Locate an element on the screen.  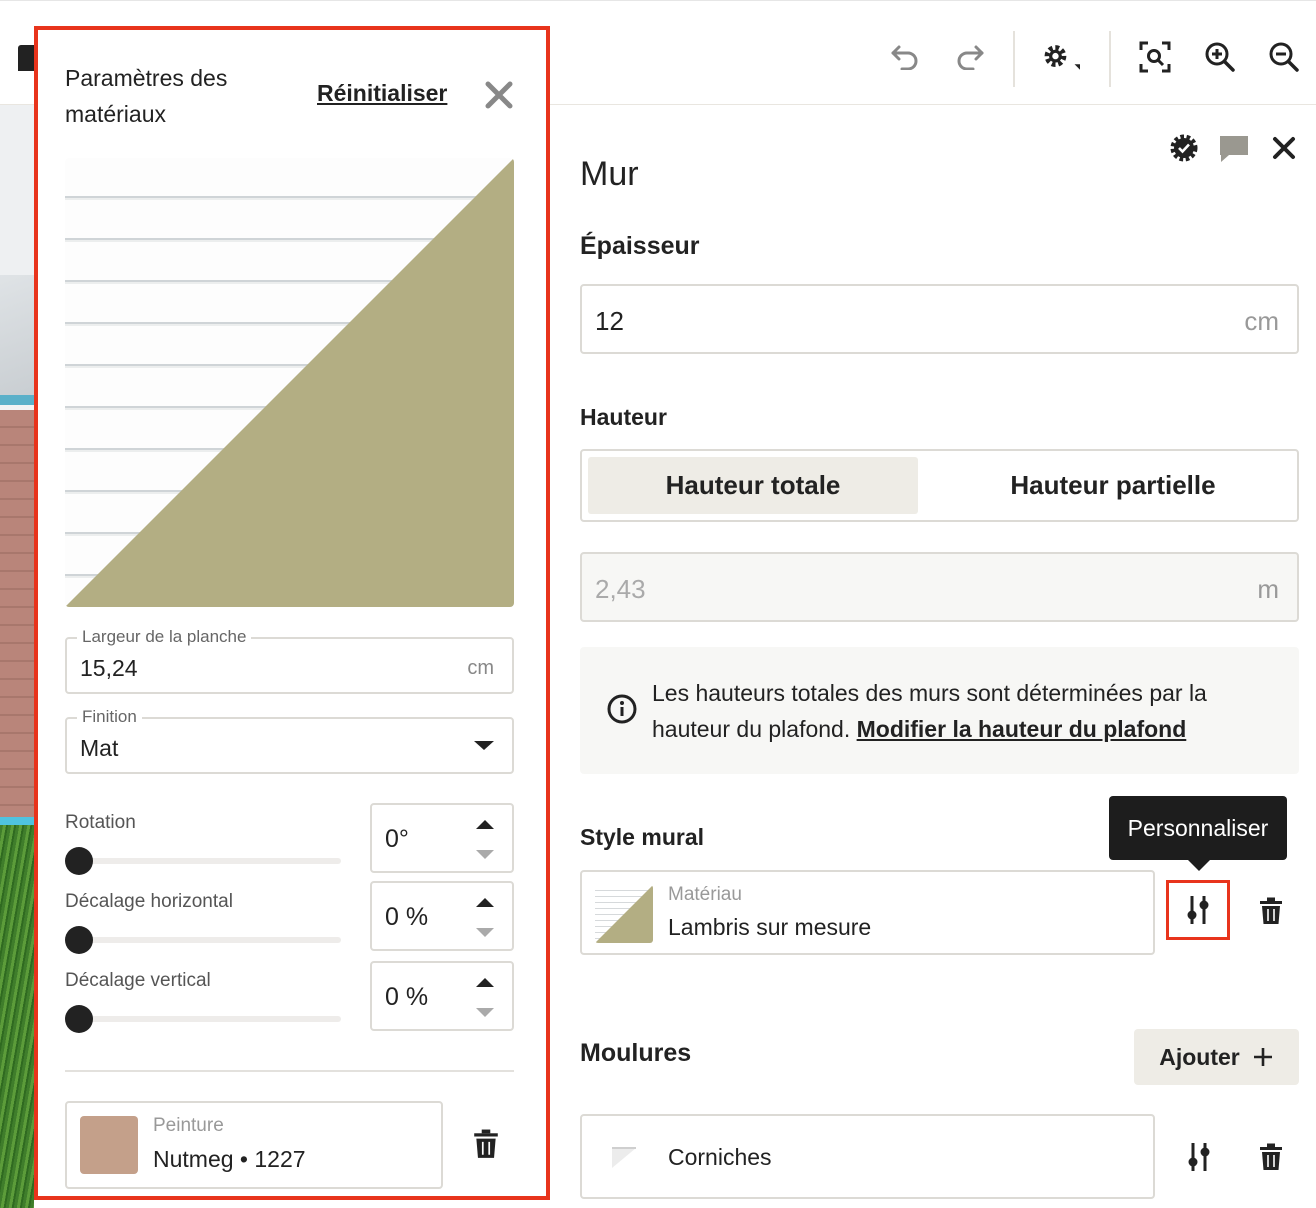
thickness-unit: cm is located at coordinates (1261, 321).